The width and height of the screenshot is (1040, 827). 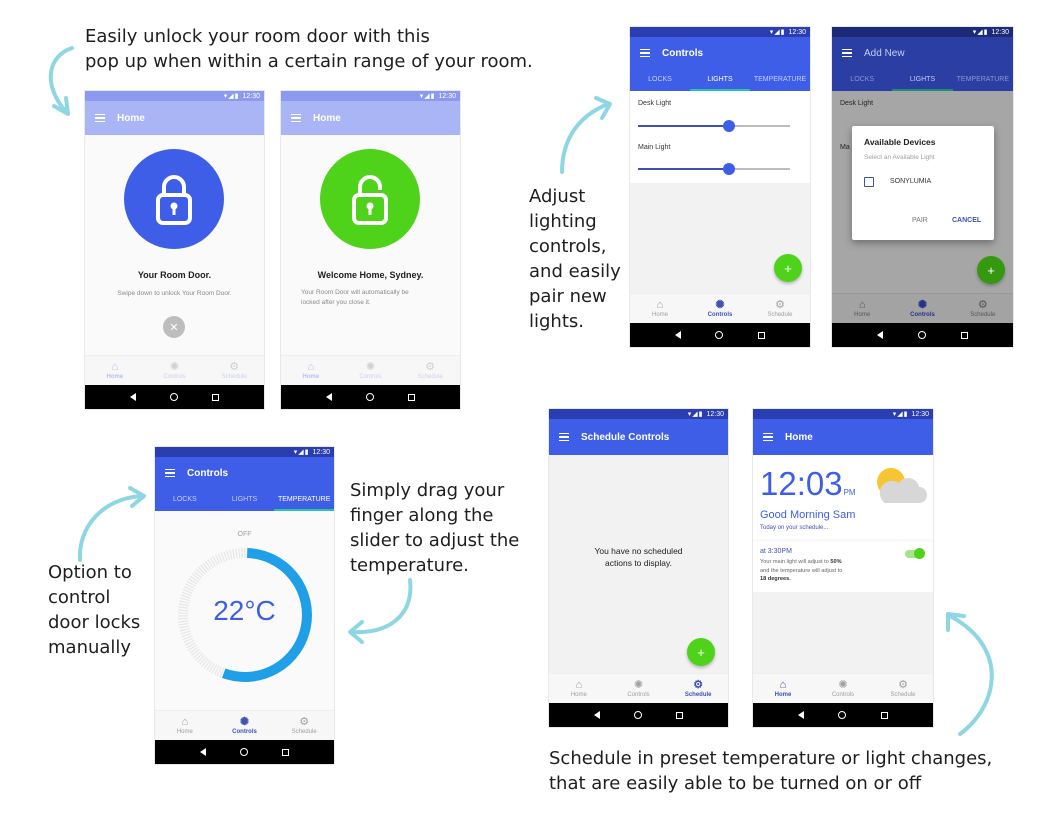 I want to click on app-bar: Controls, so click(x=244, y=473).